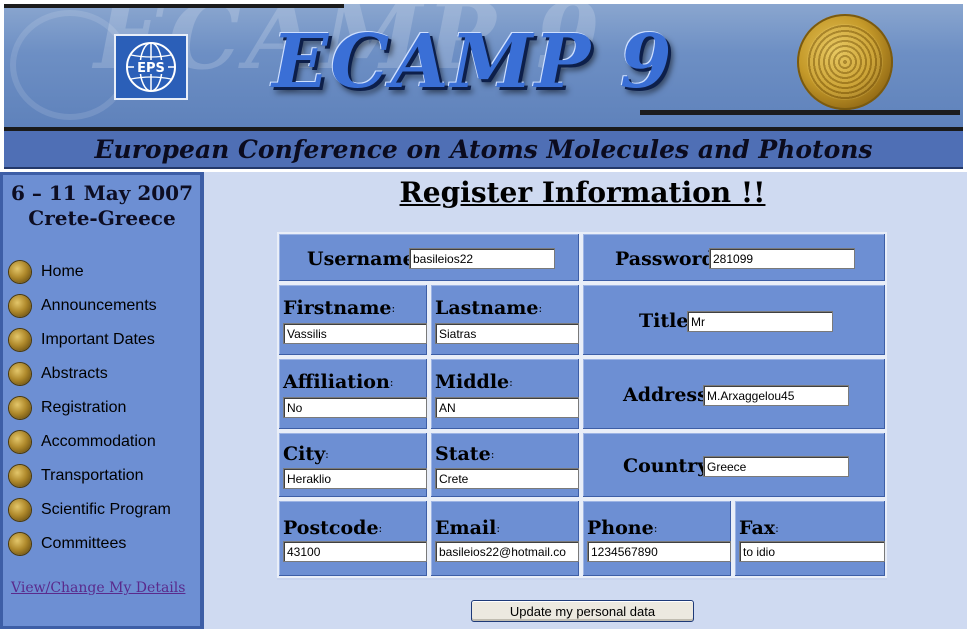  What do you see at coordinates (102, 218) in the screenshot?
I see `event-location: Crete-Greece` at bounding box center [102, 218].